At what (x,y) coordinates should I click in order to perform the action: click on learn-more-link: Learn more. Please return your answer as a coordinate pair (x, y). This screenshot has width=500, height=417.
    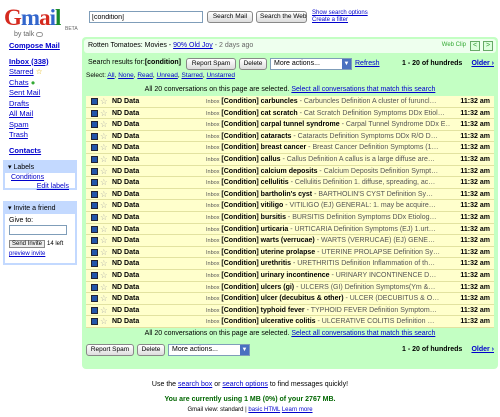
    Looking at the image, I should click on (297, 410).